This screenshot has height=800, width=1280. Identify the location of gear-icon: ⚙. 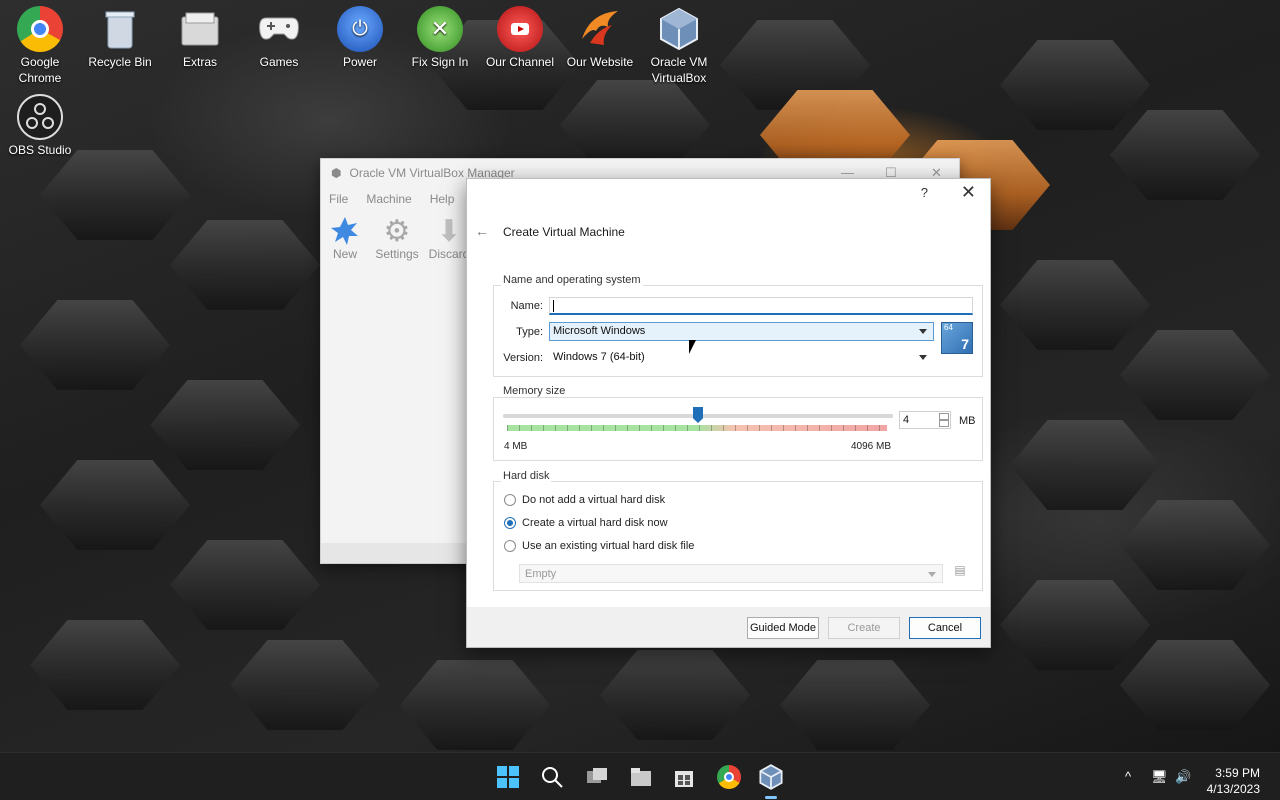
(397, 231).